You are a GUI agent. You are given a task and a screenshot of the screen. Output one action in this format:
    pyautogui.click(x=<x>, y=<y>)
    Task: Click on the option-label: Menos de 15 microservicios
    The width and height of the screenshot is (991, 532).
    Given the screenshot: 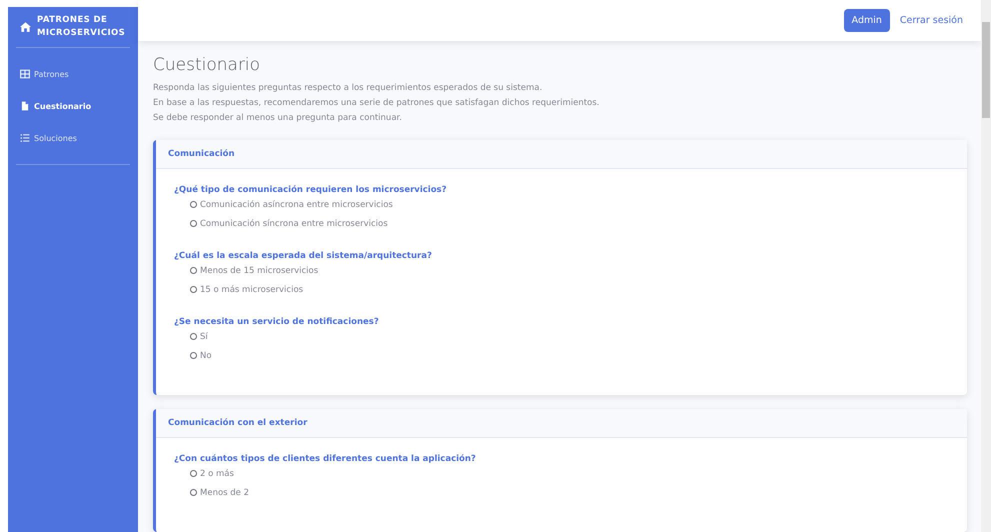 What is the action you would take?
    pyautogui.click(x=259, y=271)
    